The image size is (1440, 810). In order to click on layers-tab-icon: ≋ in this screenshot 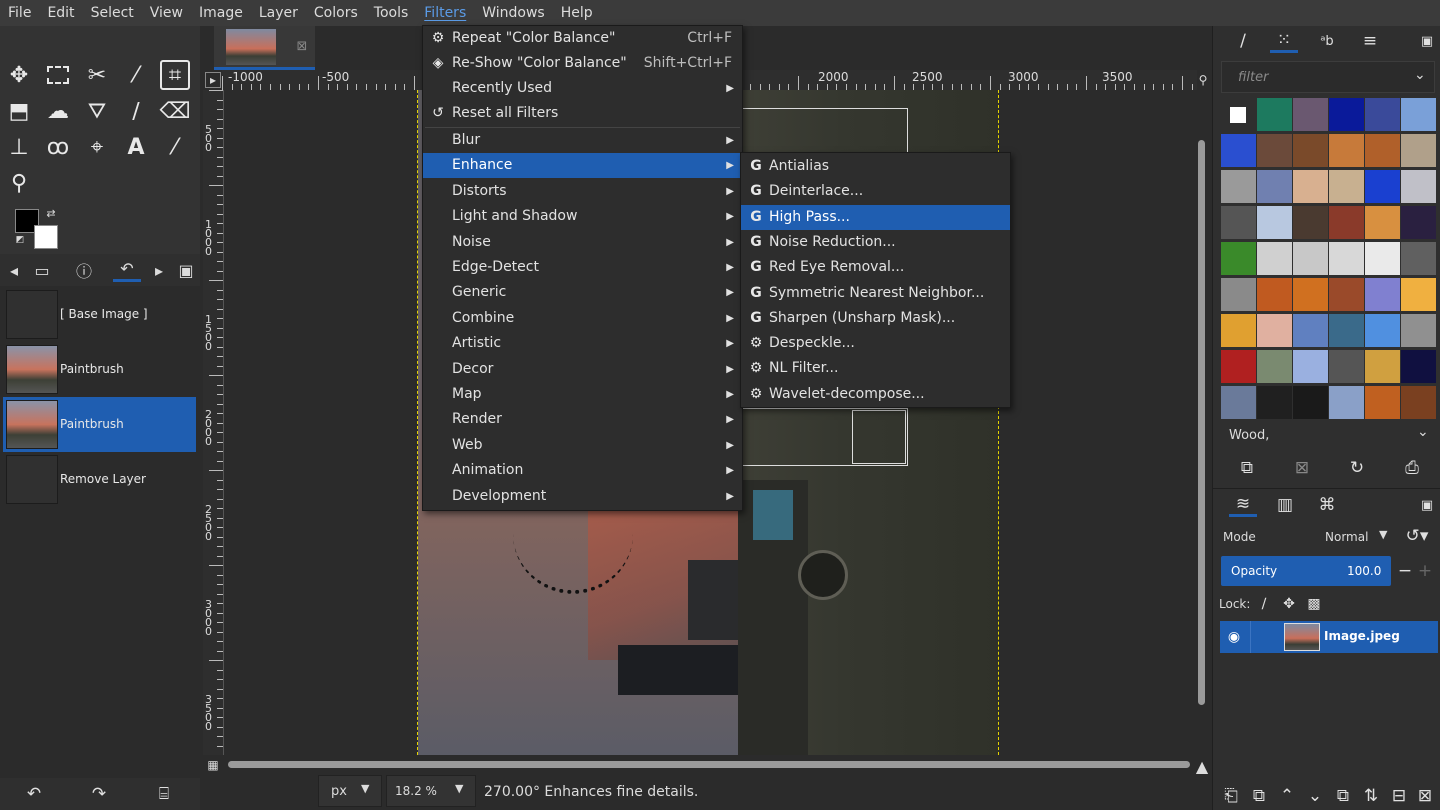, I will do `click(1243, 505)`.